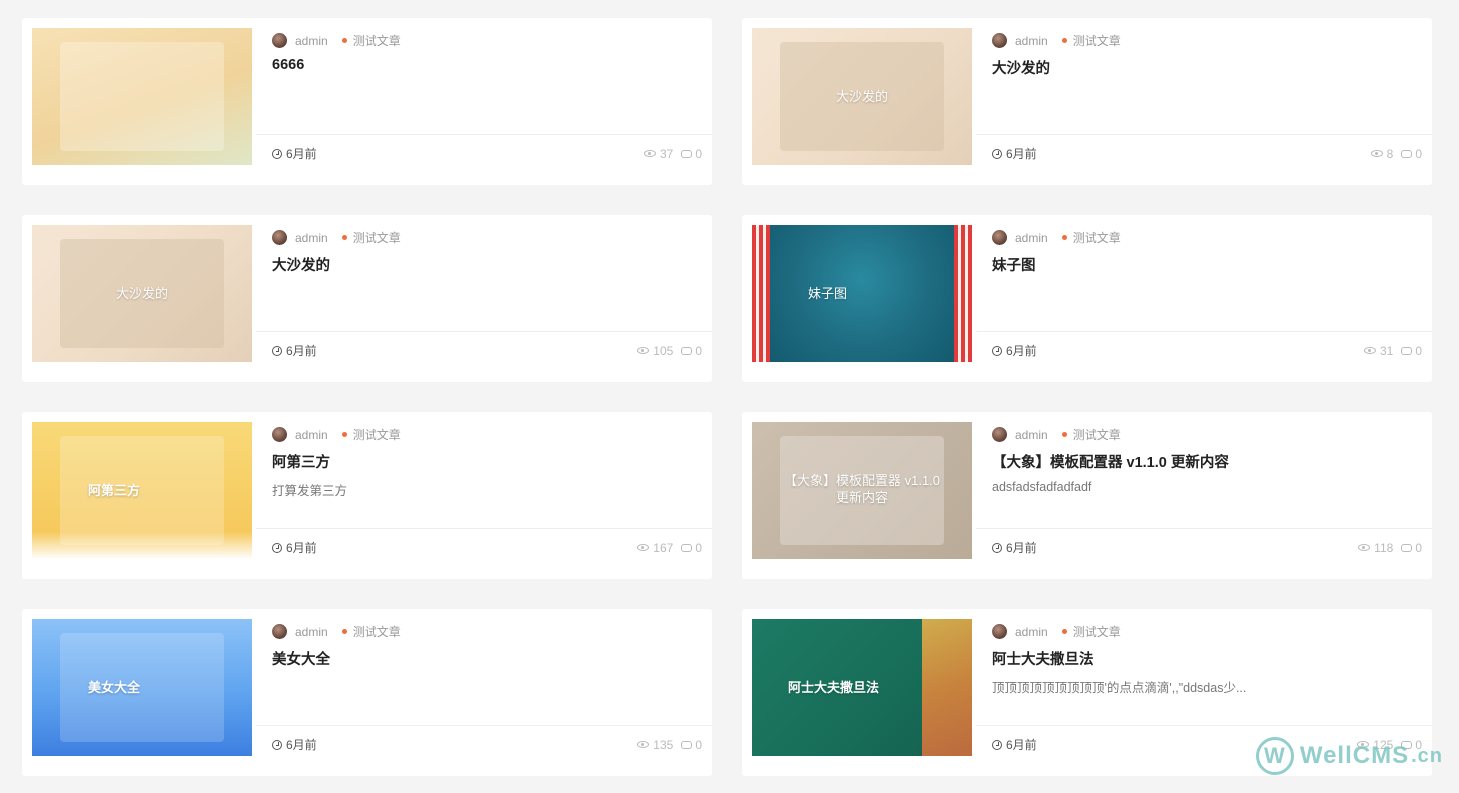 The width and height of the screenshot is (1459, 793). I want to click on views-count: 135, so click(663, 744).